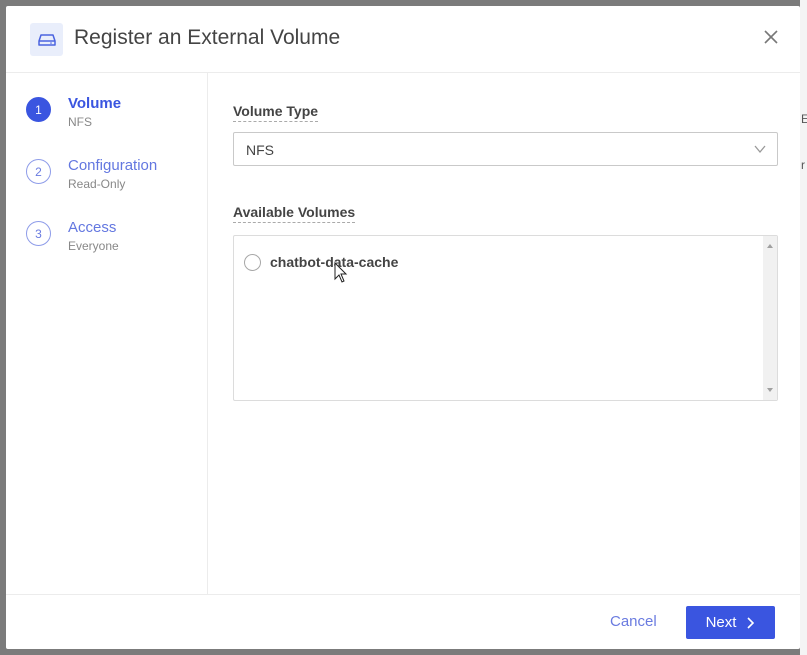  Describe the element at coordinates (770, 390) in the screenshot. I see `scroll-down-icon` at that location.